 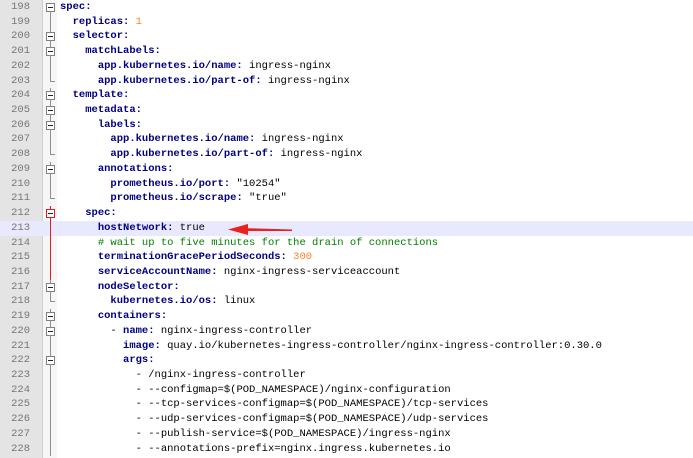 What do you see at coordinates (346, 111) in the screenshot?
I see `code-line-205: 205 metadata:` at bounding box center [346, 111].